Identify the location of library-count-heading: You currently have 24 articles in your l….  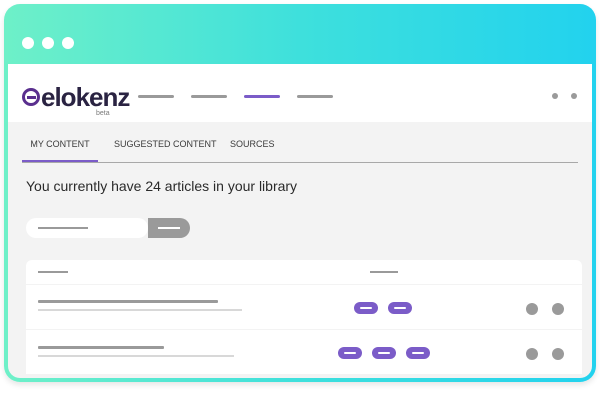
(162, 186).